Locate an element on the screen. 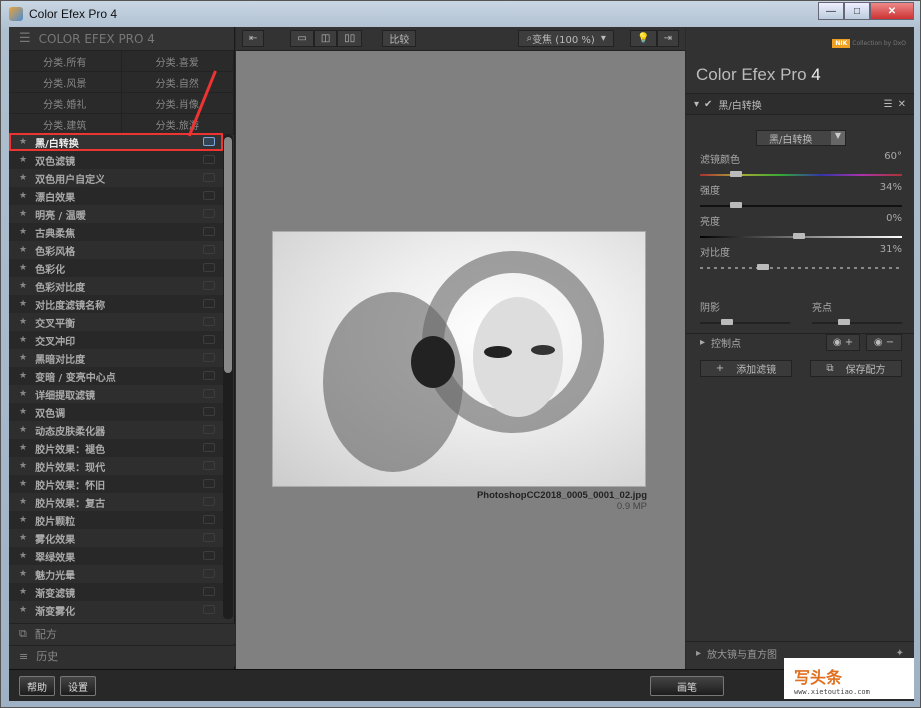 The image size is (921, 708). filter-item: ★ 双色滤镜 is located at coordinates (116, 160).